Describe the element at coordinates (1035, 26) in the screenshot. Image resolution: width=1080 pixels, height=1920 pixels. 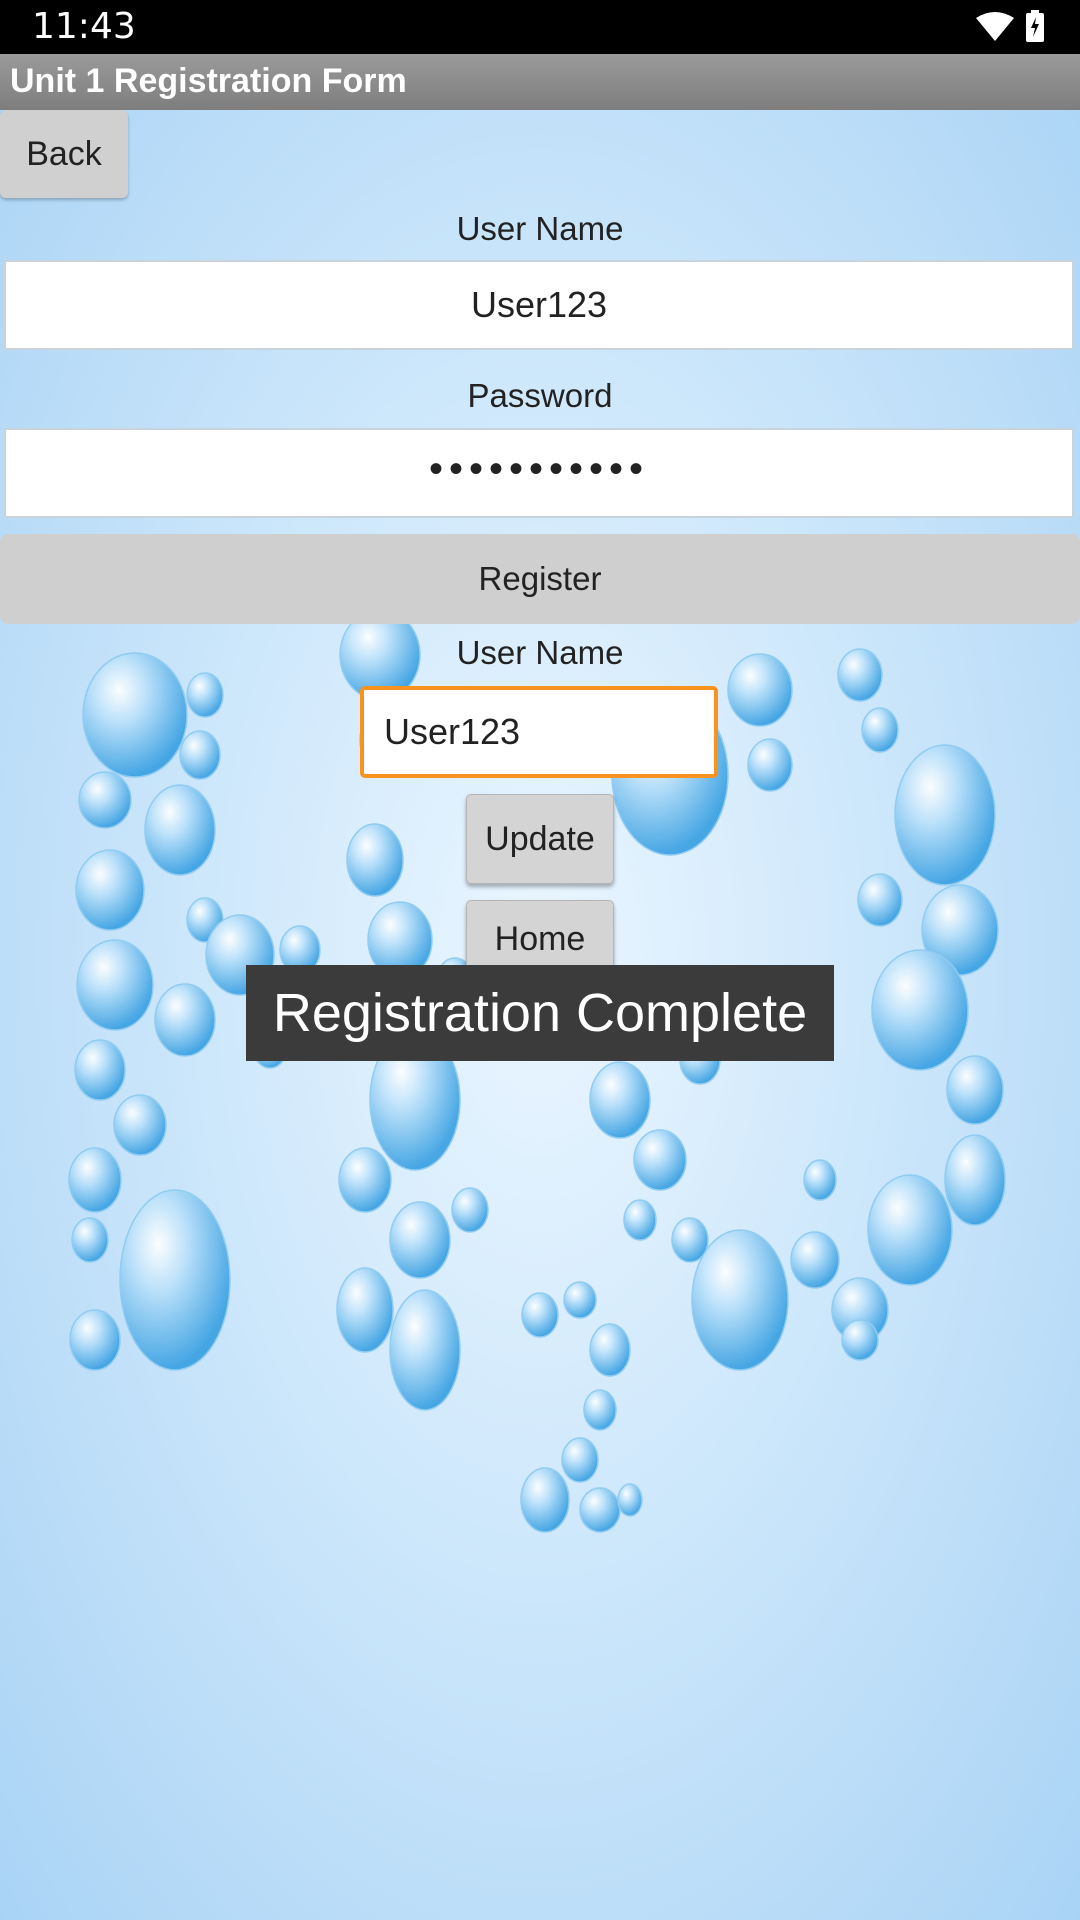
I see `battery-icon` at that location.